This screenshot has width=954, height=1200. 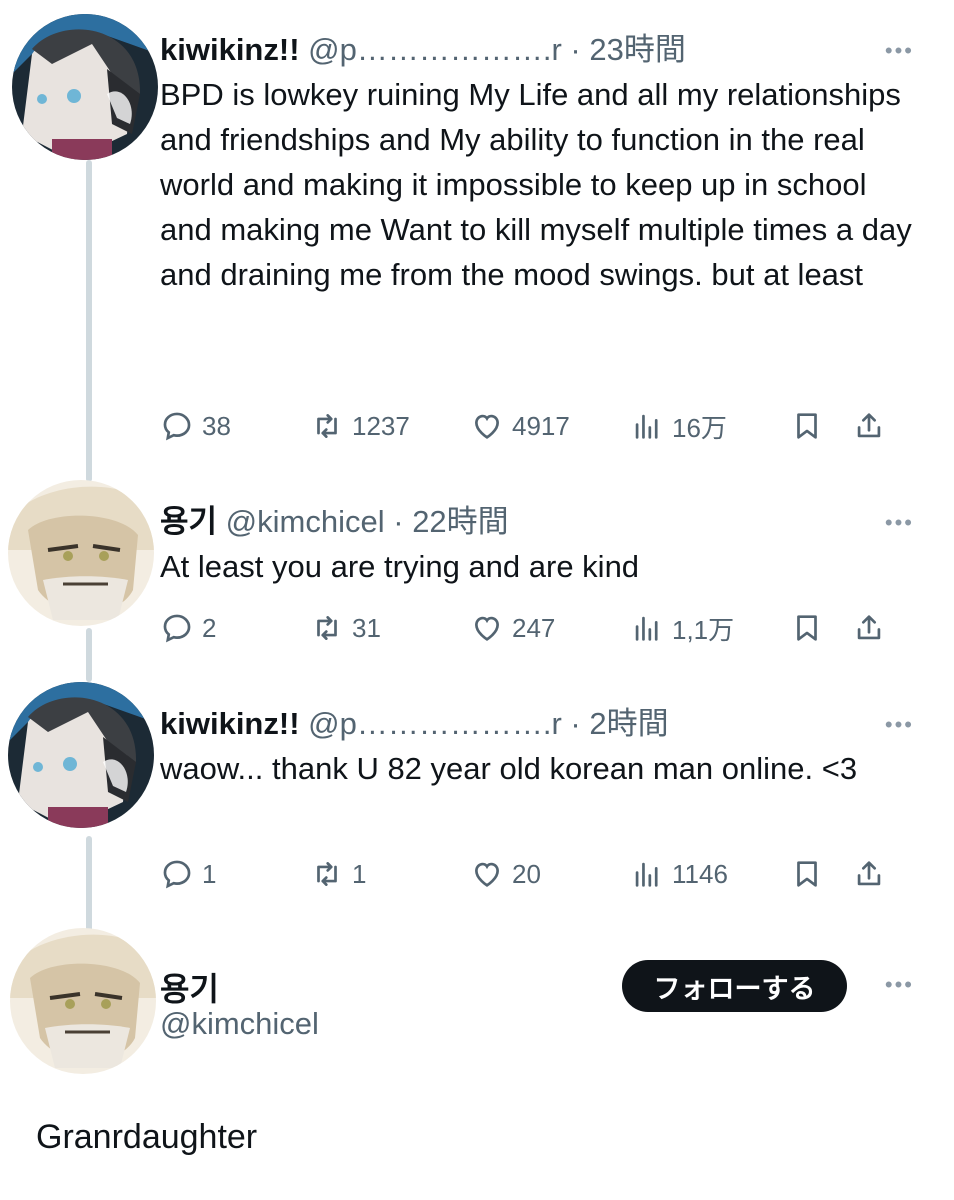 What do you see at coordinates (235, 874) in the screenshot?
I see `reply-button: 1` at bounding box center [235, 874].